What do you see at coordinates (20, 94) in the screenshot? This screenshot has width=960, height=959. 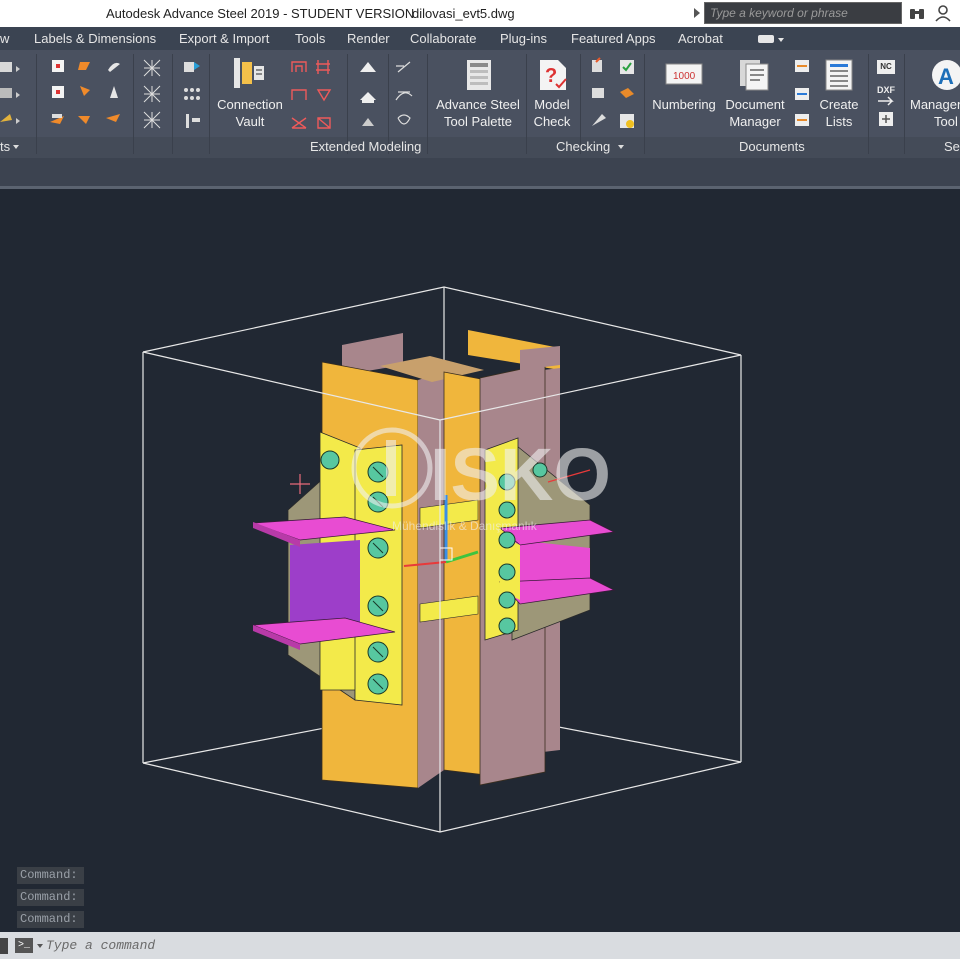 I see `partial-tools-icon` at bounding box center [20, 94].